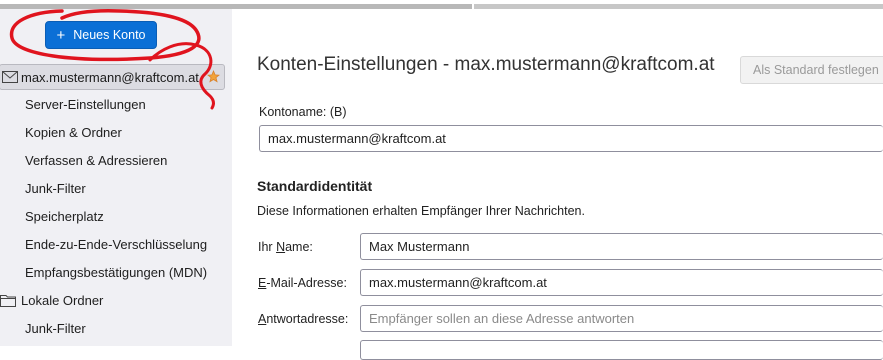  What do you see at coordinates (10, 77) in the screenshot?
I see `mail-icon` at bounding box center [10, 77].